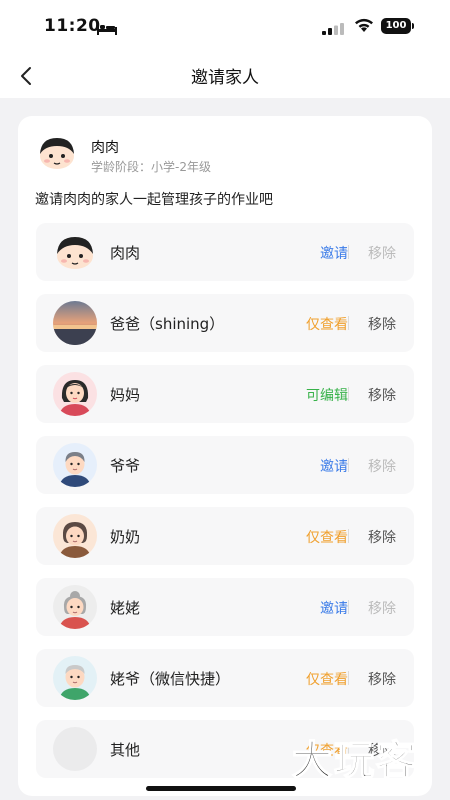 This screenshot has height=800, width=450. What do you see at coordinates (125, 395) in the screenshot?
I see `member-name: 妈妈` at bounding box center [125, 395].